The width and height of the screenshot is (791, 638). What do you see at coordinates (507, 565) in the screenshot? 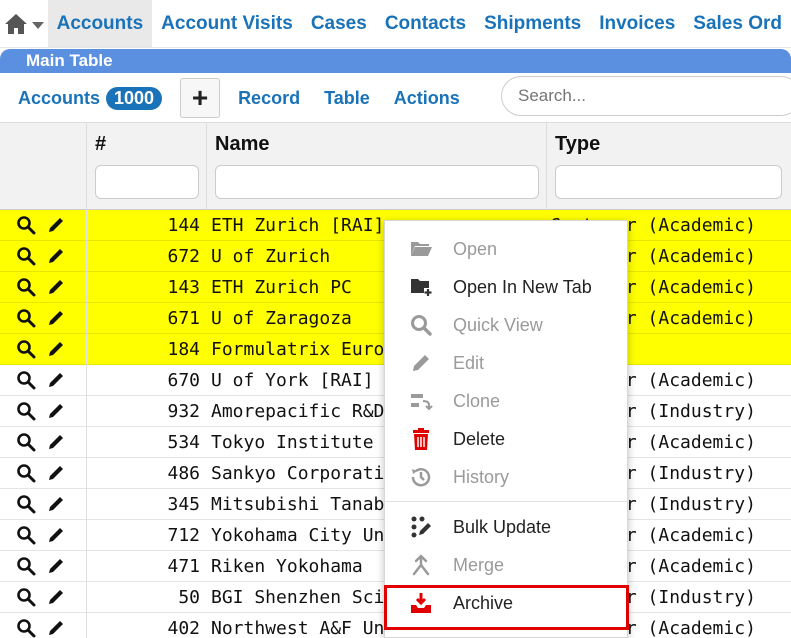
I see `menu-item-merge: Merge` at bounding box center [507, 565].